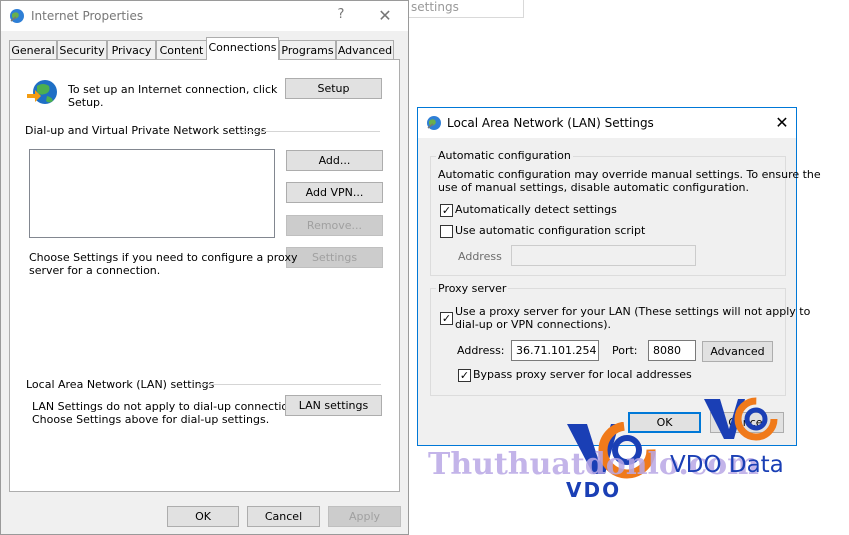  Describe the element at coordinates (173, 89) in the screenshot. I see `setup-description-line1: To set up an Internet connection, click` at that location.